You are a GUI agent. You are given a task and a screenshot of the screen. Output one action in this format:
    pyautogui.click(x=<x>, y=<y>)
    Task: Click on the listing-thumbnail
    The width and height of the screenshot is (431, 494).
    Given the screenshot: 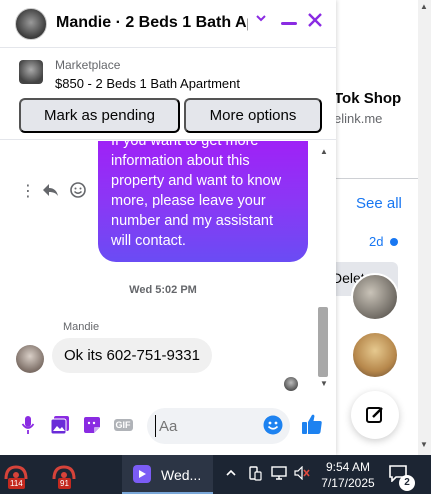 What is the action you would take?
    pyautogui.click(x=31, y=72)
    